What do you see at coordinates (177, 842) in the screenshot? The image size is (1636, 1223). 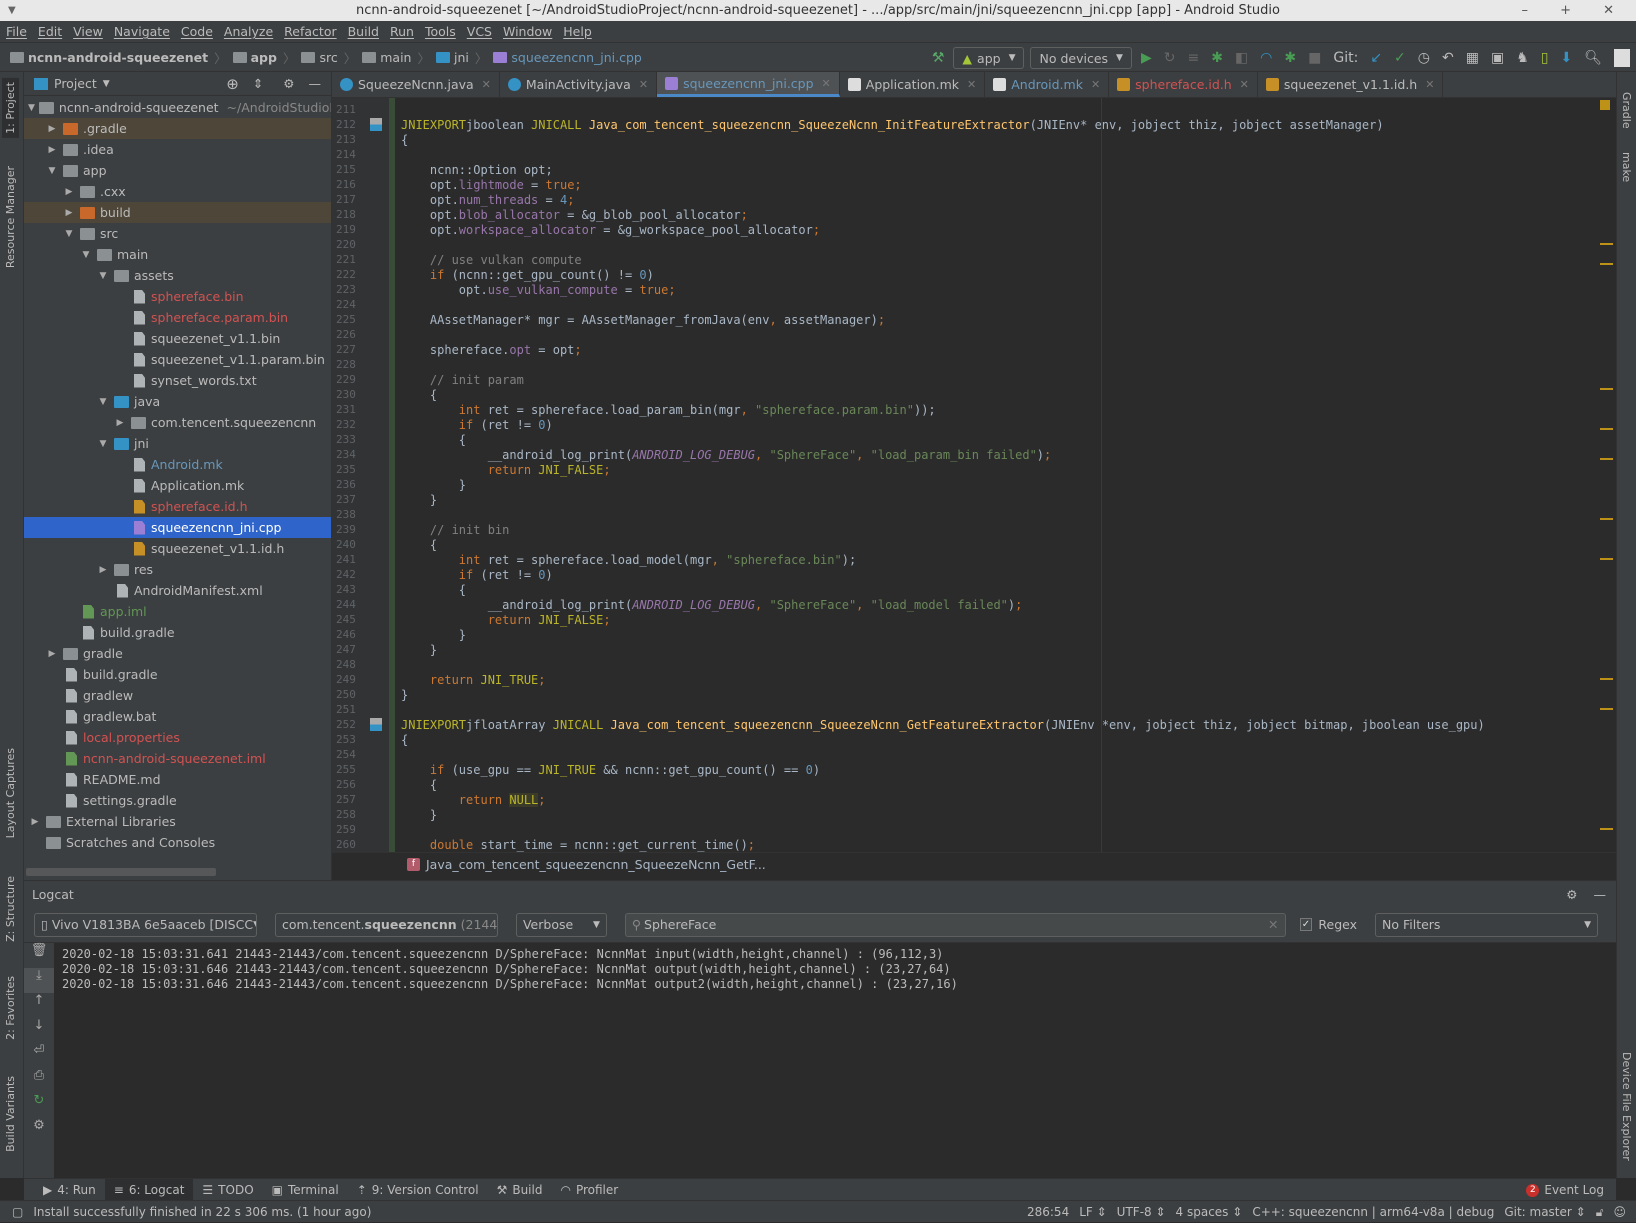 I see `tree-item: Scratches and Consoles` at bounding box center [177, 842].